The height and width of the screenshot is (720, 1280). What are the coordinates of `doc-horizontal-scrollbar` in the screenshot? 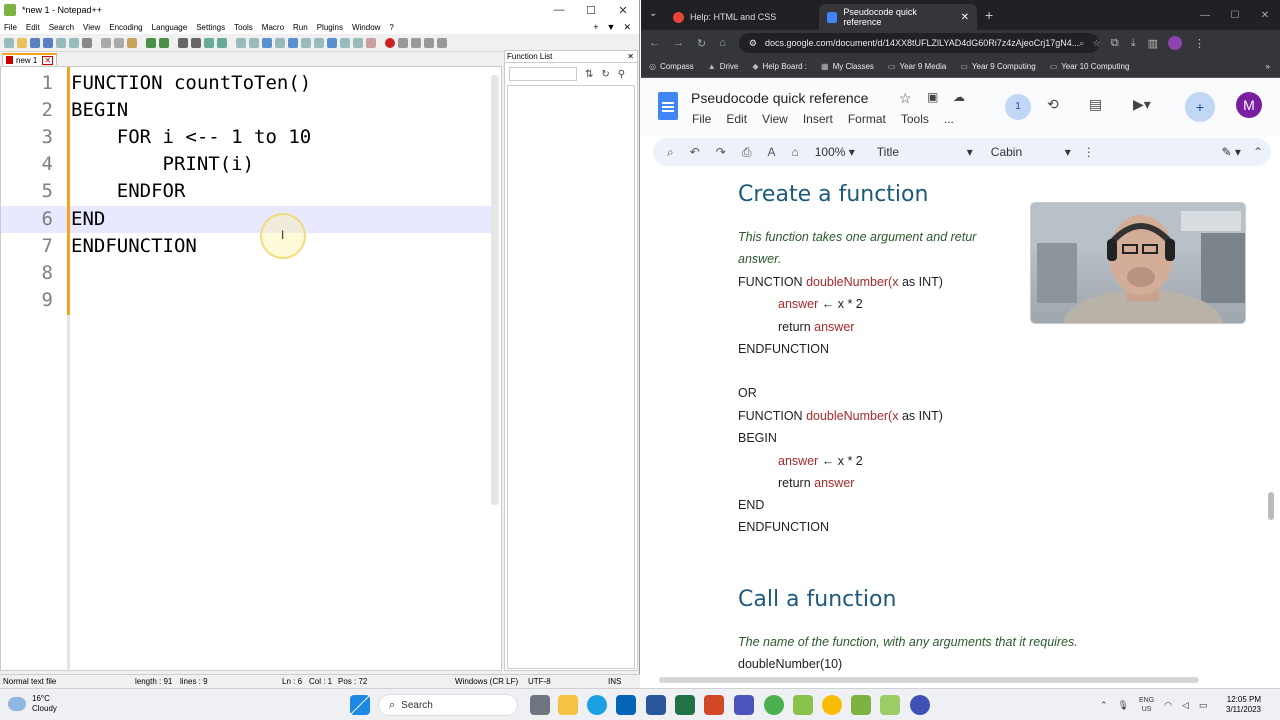 It's located at (929, 680).